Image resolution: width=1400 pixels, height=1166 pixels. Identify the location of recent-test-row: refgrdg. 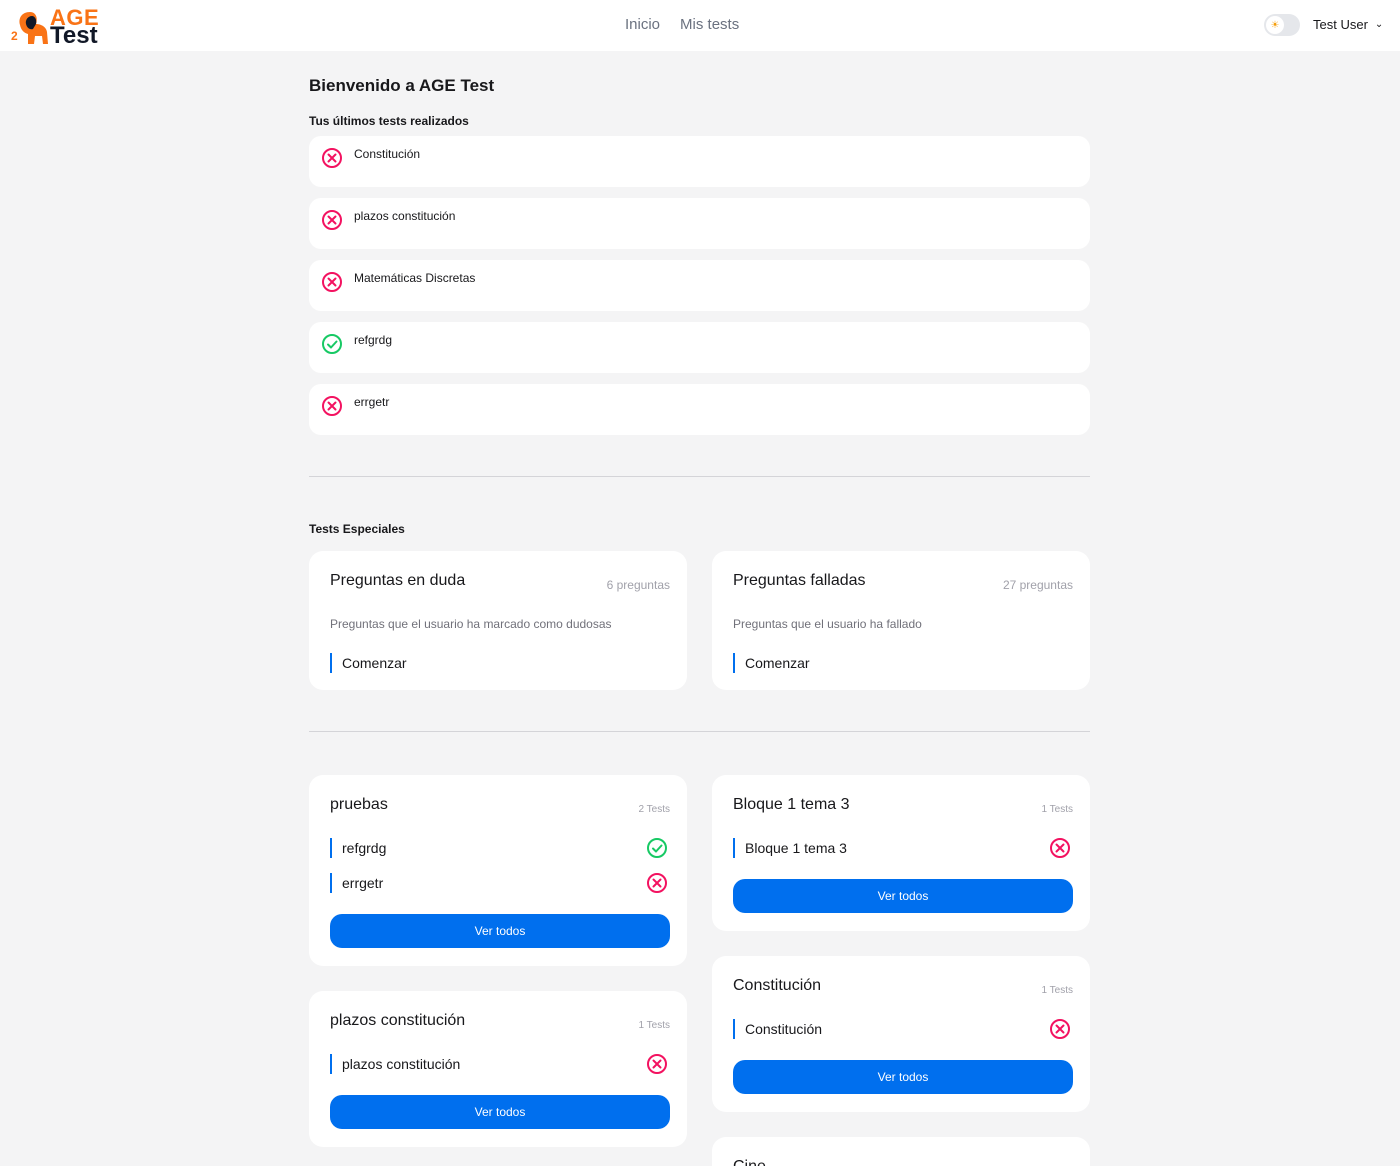
(699, 347).